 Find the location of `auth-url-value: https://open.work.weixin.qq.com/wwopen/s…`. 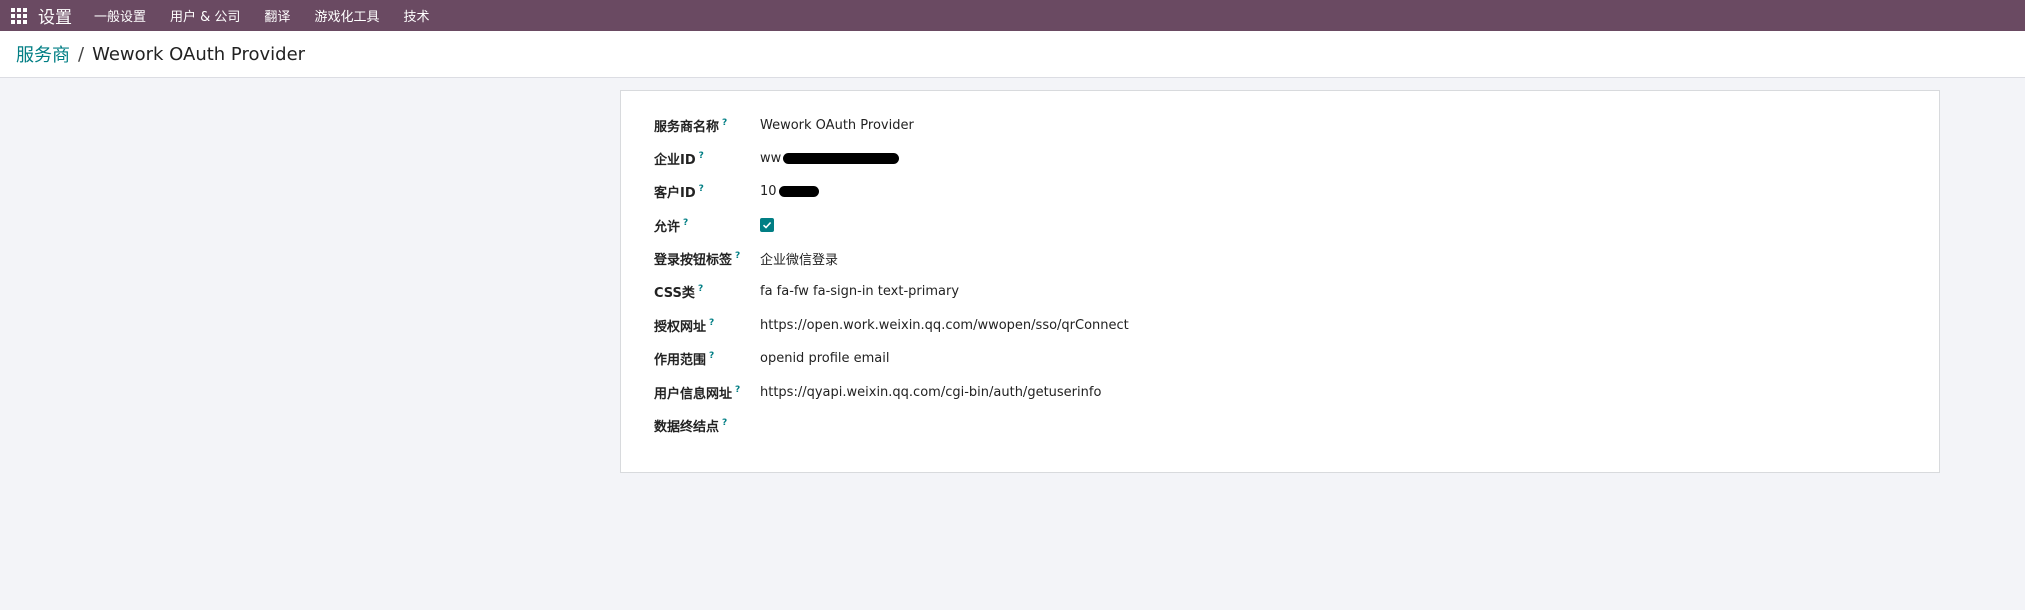

auth-url-value: https://open.work.weixin.qq.com/wwopen/s… is located at coordinates (944, 325).